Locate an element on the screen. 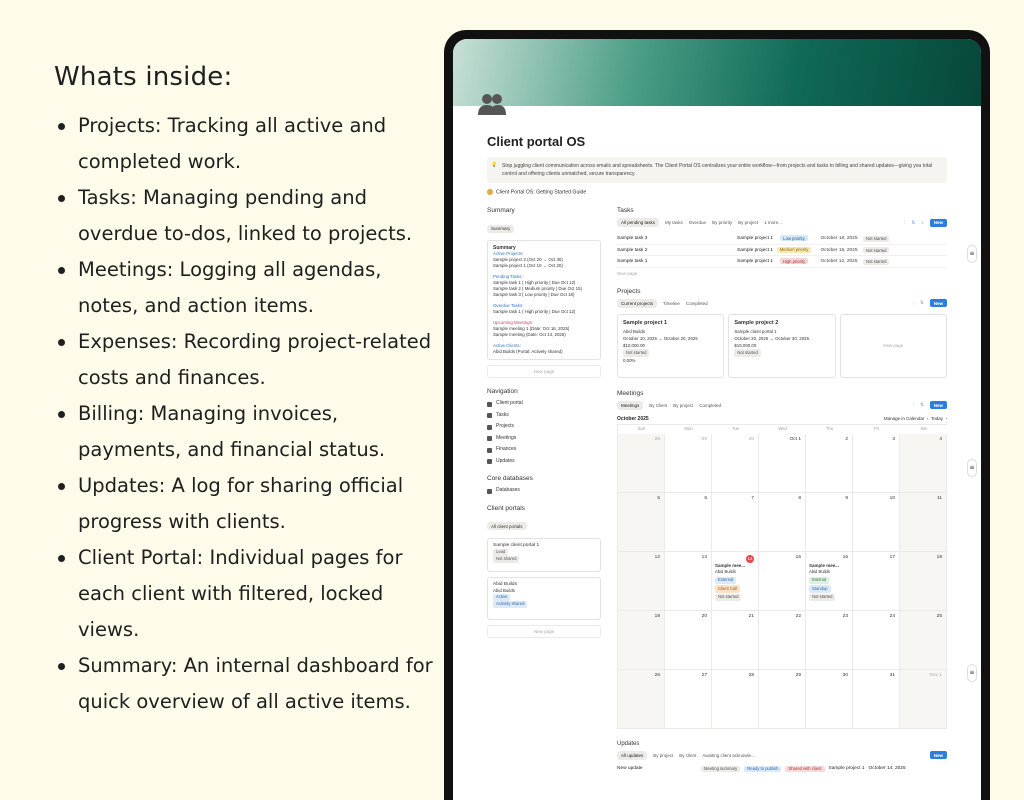  calendar-day: Oct 1 is located at coordinates (782, 463).